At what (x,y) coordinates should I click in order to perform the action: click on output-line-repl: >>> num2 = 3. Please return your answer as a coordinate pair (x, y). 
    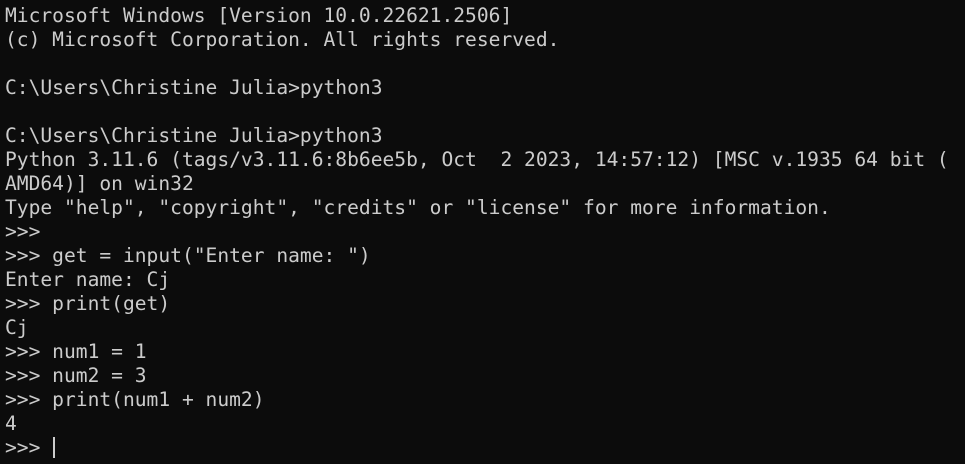
    Looking at the image, I should click on (76, 375).